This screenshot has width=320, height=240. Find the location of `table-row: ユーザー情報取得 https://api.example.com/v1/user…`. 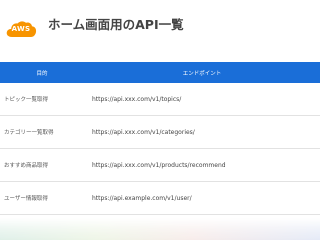

table-row: ユーザー情報取得 https://api.example.com/v1/user… is located at coordinates (160, 198).